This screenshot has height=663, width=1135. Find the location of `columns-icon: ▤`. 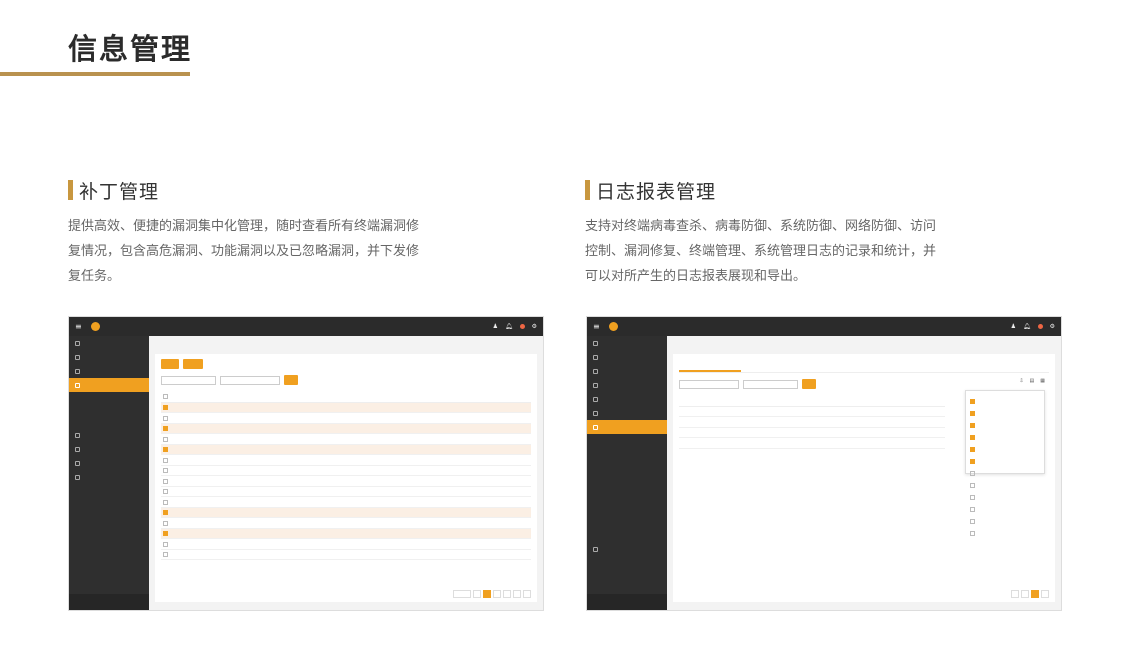

columns-icon: ▤ is located at coordinates (1032, 381).